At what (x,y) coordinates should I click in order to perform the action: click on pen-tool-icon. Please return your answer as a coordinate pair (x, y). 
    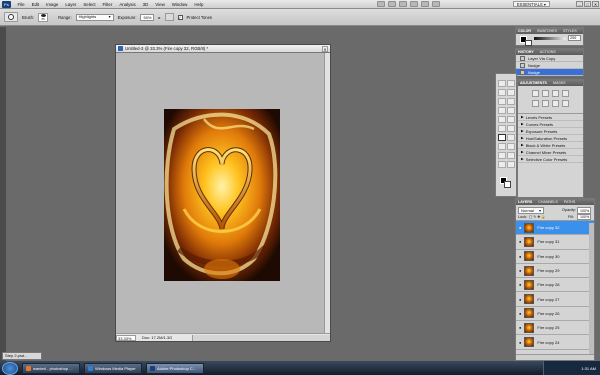
    Looking at the image, I should click on (511, 137).